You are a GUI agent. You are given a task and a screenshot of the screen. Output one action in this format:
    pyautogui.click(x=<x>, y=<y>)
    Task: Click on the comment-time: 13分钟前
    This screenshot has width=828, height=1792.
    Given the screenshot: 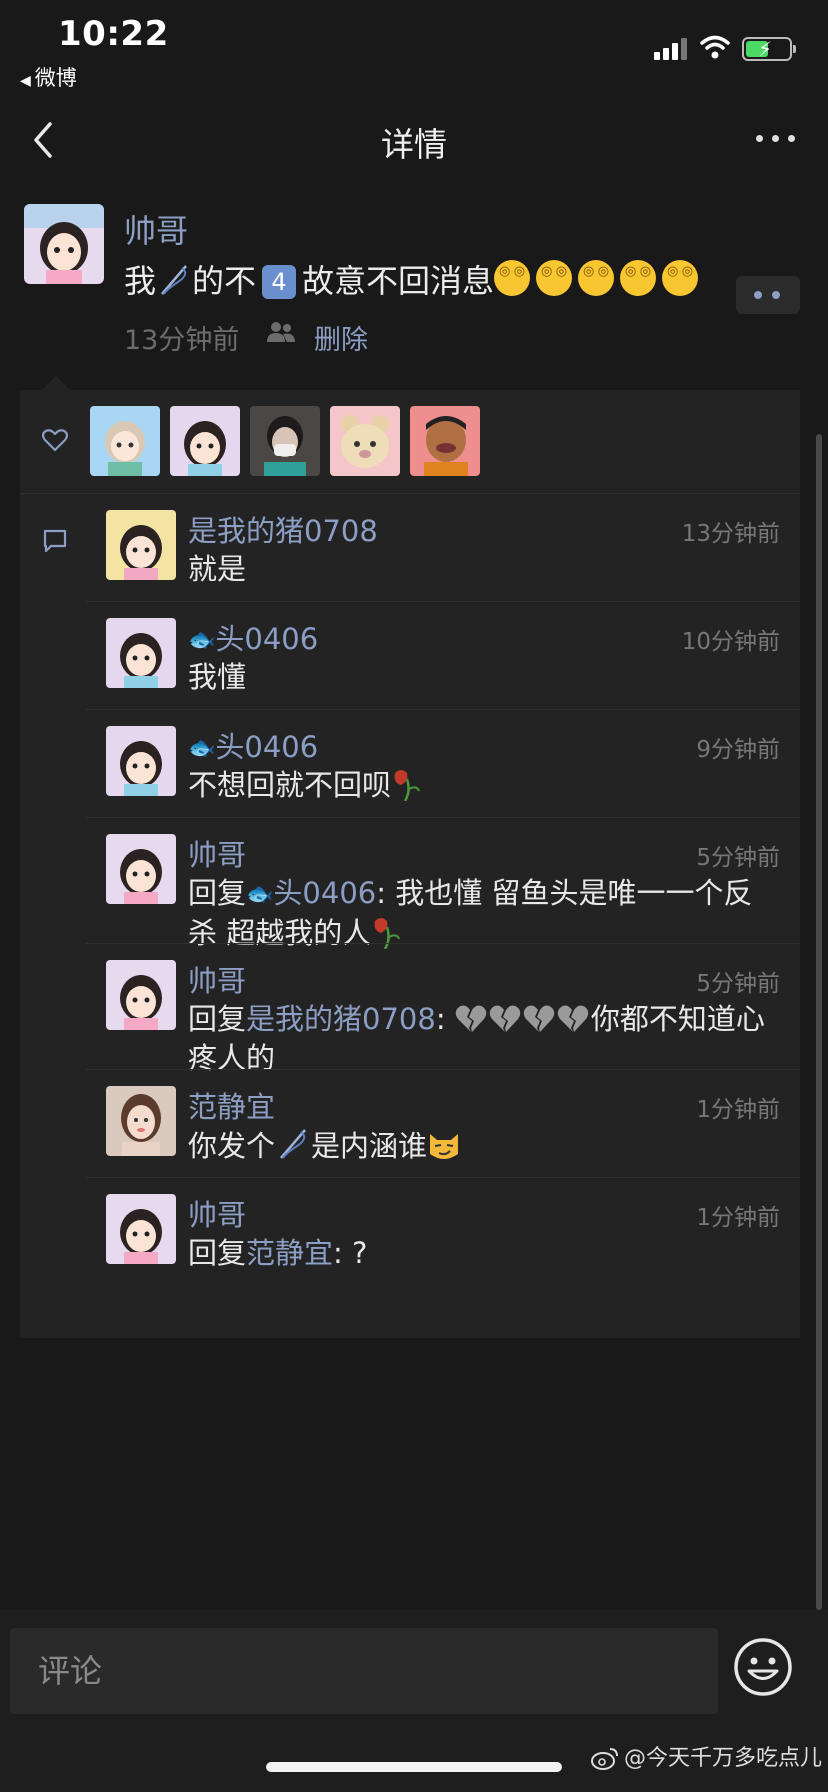 What is the action you would take?
    pyautogui.click(x=730, y=534)
    